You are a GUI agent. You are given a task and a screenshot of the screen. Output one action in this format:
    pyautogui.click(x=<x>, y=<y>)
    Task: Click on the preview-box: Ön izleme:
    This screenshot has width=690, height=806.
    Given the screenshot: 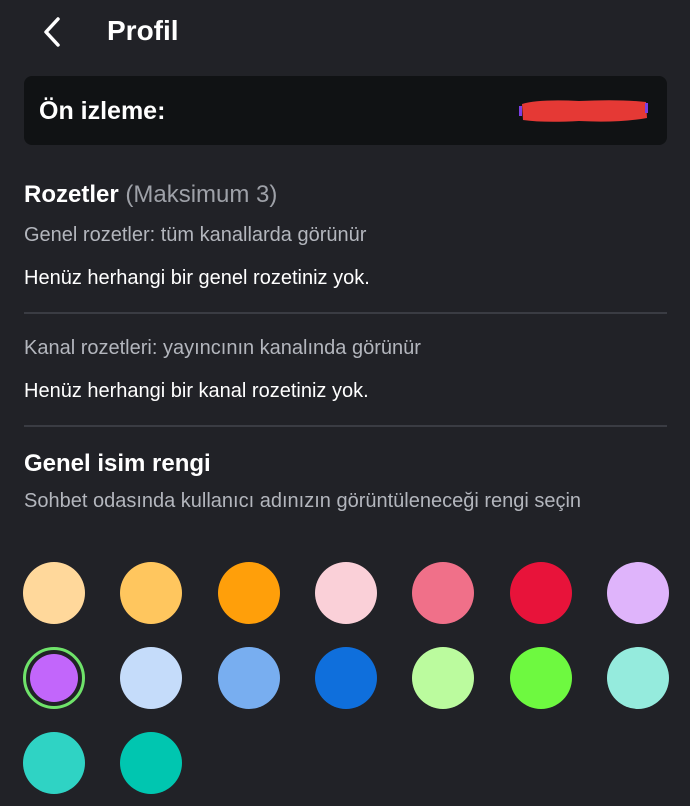 What is the action you would take?
    pyautogui.click(x=345, y=110)
    